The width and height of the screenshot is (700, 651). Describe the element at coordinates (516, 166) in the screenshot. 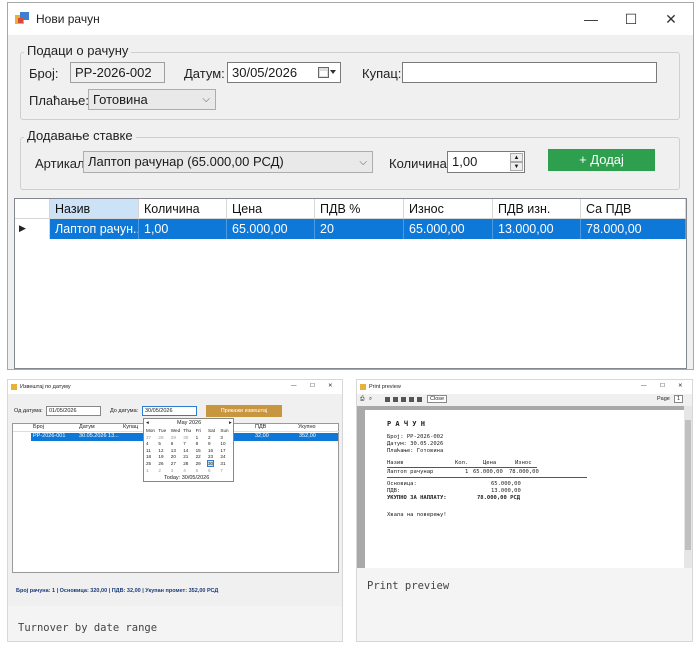

I see `stepper-down-icon: ▼` at that location.